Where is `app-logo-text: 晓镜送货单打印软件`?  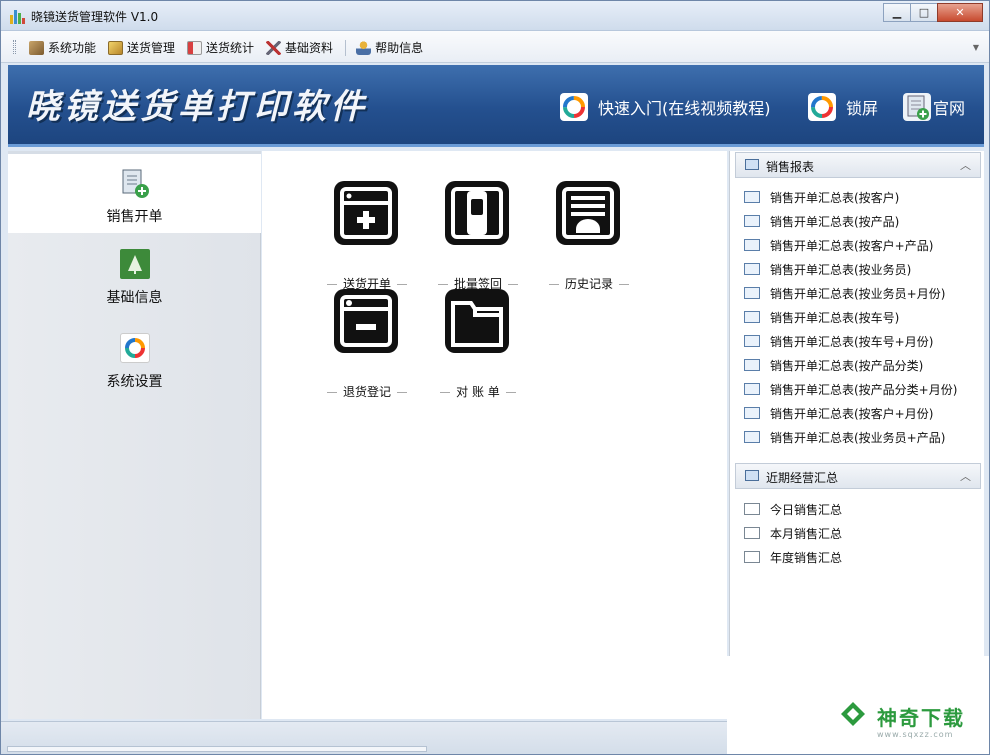
app-logo-text: 晓镜送货单打印软件 is located at coordinates (197, 107).